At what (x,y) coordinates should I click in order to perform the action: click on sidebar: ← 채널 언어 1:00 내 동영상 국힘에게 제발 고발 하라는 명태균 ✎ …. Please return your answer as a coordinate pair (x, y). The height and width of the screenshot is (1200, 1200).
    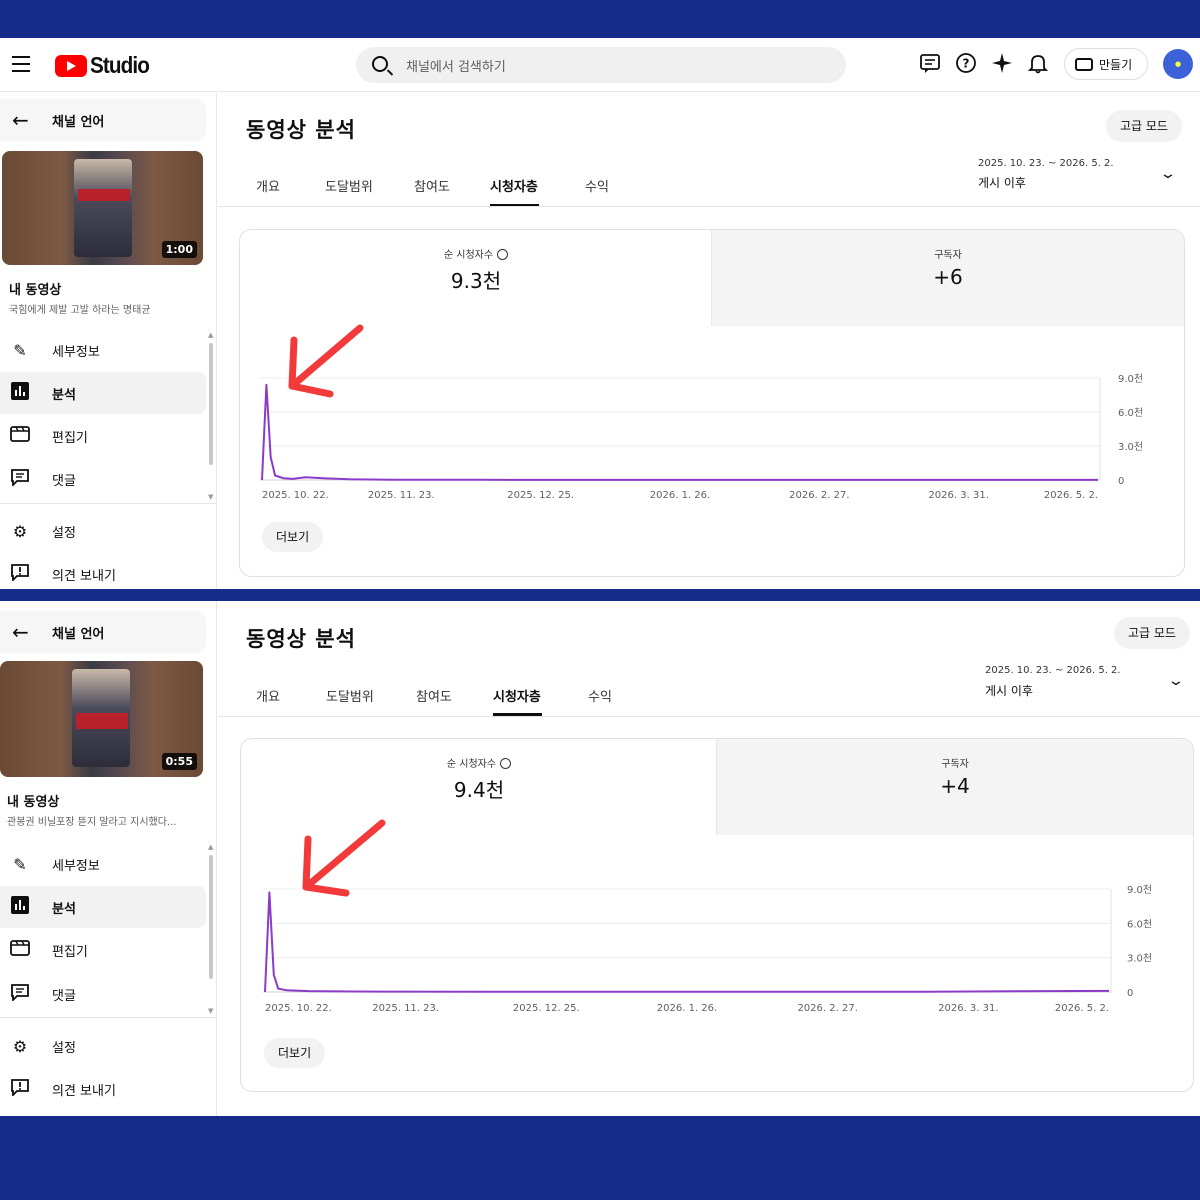
    Looking at the image, I should click on (108, 341).